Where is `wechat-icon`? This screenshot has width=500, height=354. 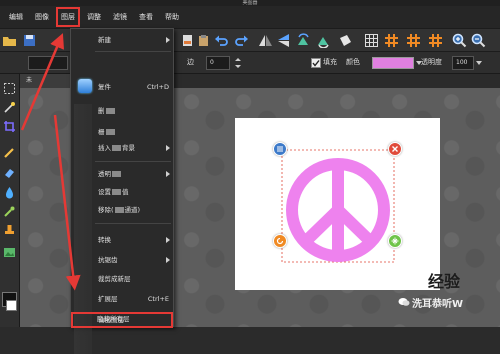
wechat-icon is located at coordinates (404, 302).